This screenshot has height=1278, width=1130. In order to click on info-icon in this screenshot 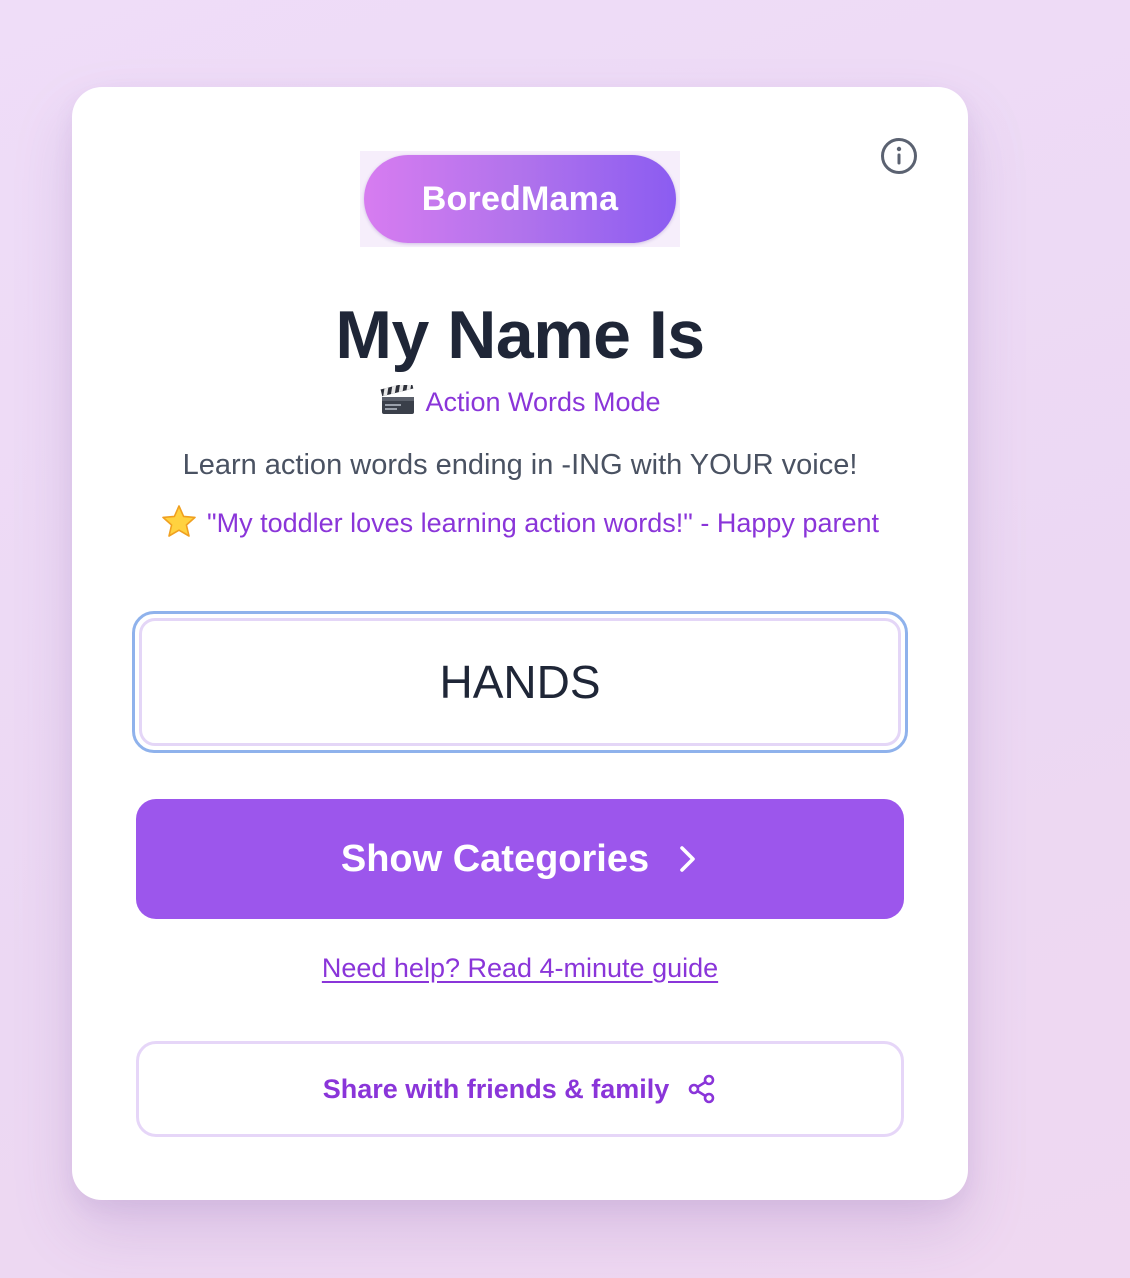, I will do `click(899, 156)`.